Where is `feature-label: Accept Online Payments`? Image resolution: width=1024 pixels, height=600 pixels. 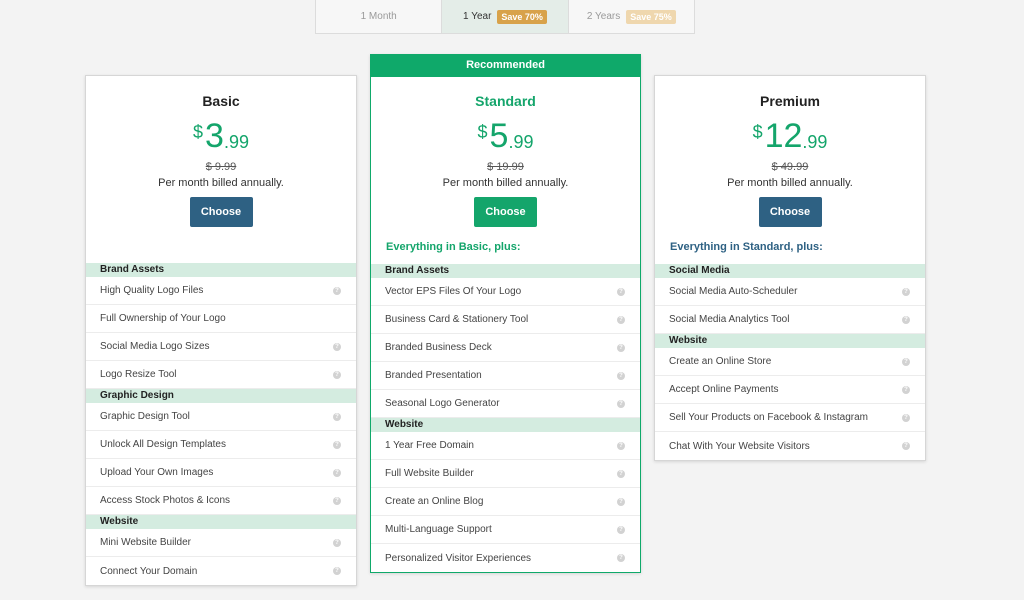 feature-label: Accept Online Payments is located at coordinates (724, 389).